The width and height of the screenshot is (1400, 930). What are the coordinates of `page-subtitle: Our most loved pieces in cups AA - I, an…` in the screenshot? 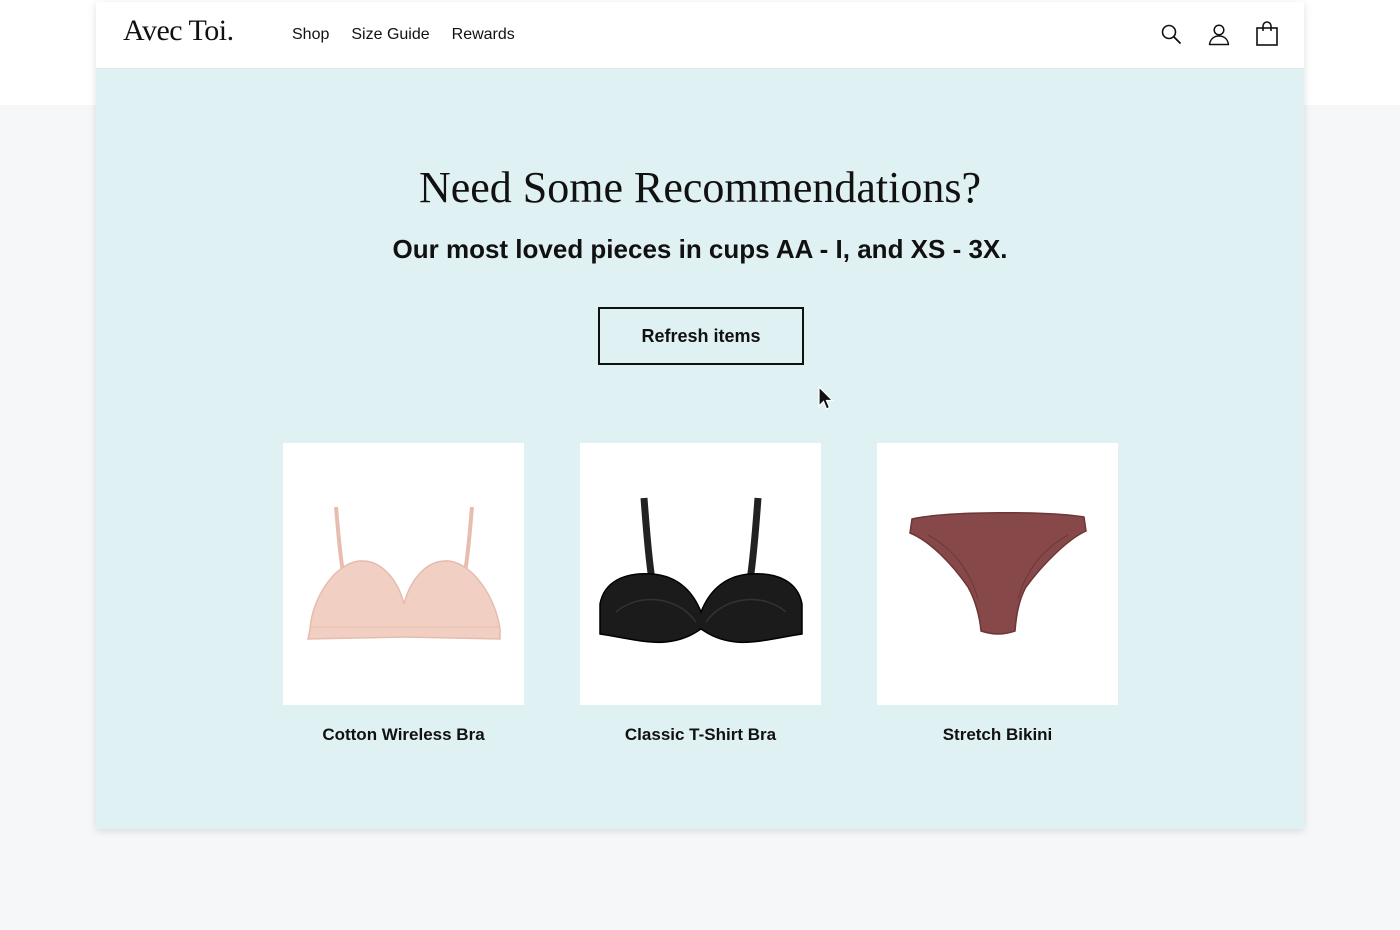 It's located at (700, 249).